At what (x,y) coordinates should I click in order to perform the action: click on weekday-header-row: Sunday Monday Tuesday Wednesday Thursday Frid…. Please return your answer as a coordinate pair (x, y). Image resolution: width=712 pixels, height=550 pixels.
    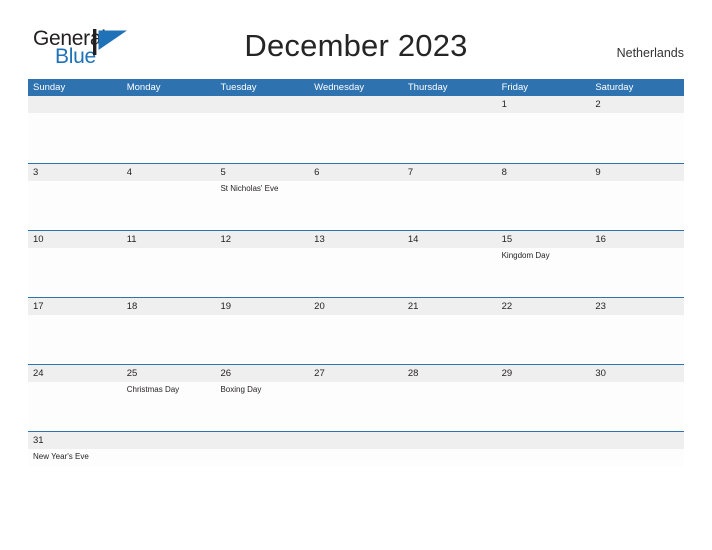
    Looking at the image, I should click on (356, 87).